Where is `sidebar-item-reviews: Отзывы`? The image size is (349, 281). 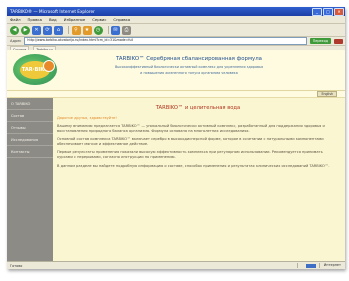 sidebar-item-reviews: Отзывы is located at coordinates (30, 128).